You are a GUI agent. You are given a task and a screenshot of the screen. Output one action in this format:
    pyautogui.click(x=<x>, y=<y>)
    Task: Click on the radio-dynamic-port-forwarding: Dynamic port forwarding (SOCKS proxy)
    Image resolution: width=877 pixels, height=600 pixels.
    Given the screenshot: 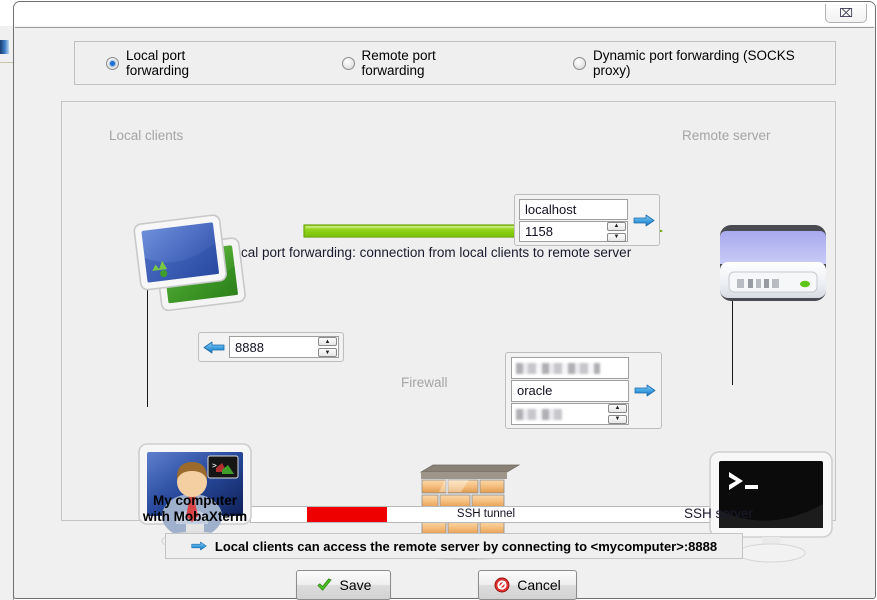 What is the action you would take?
    pyautogui.click(x=703, y=63)
    